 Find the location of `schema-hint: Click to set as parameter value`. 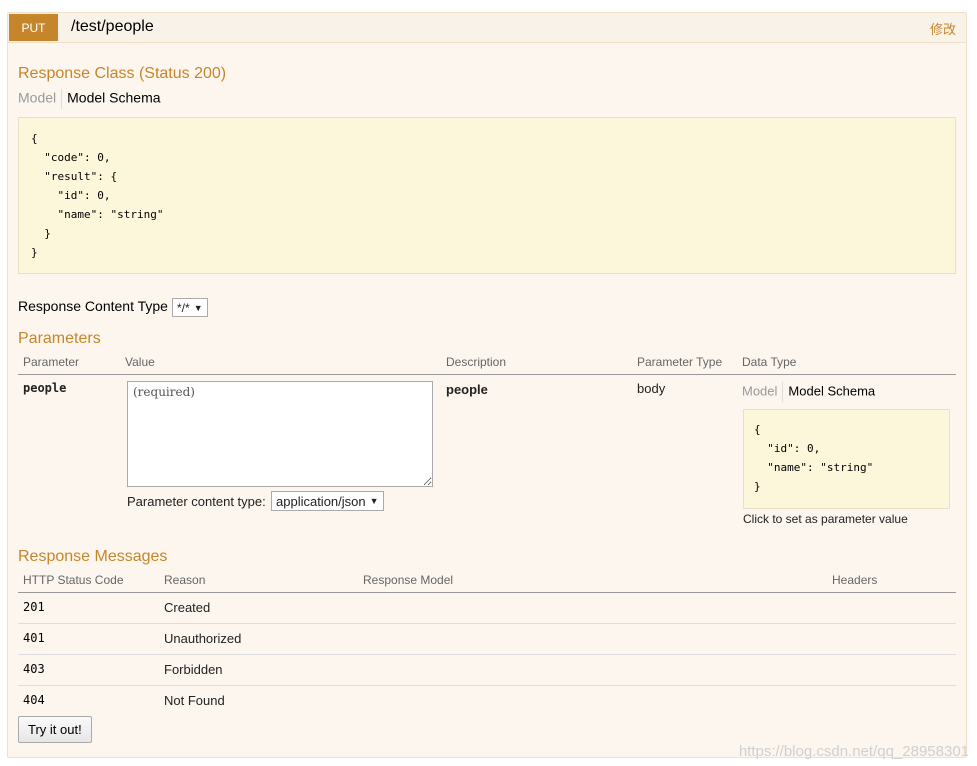

schema-hint: Click to set as parameter value is located at coordinates (825, 519).